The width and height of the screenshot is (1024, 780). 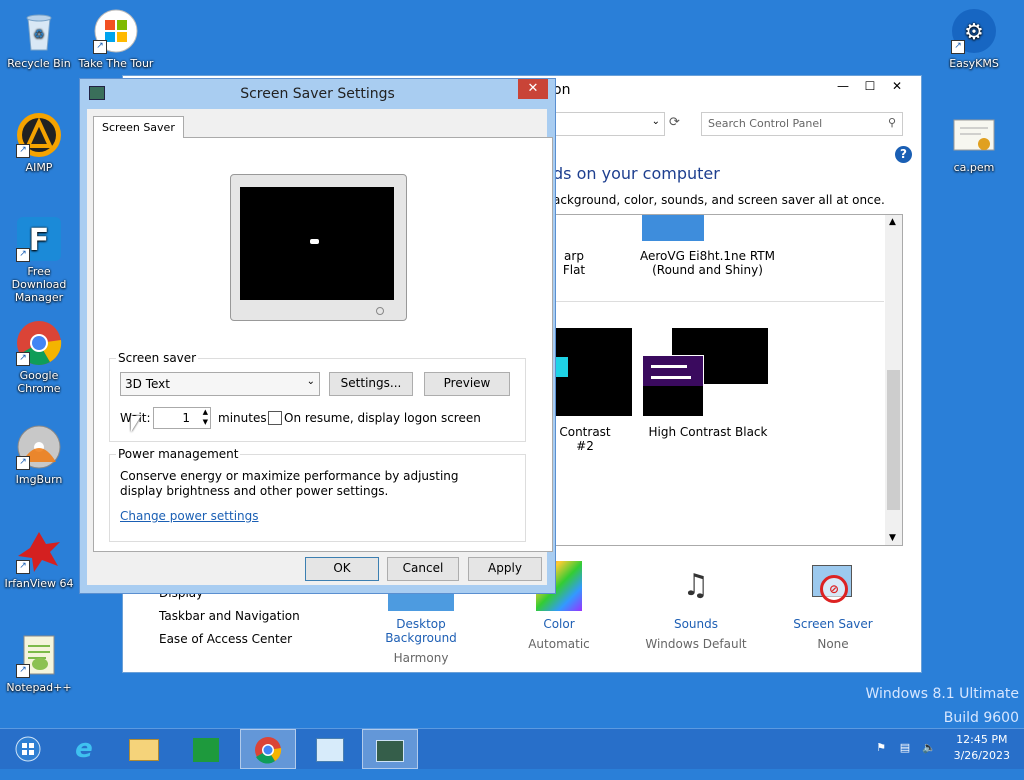 I want to click on item-sublabel: None, so click(x=833, y=644).